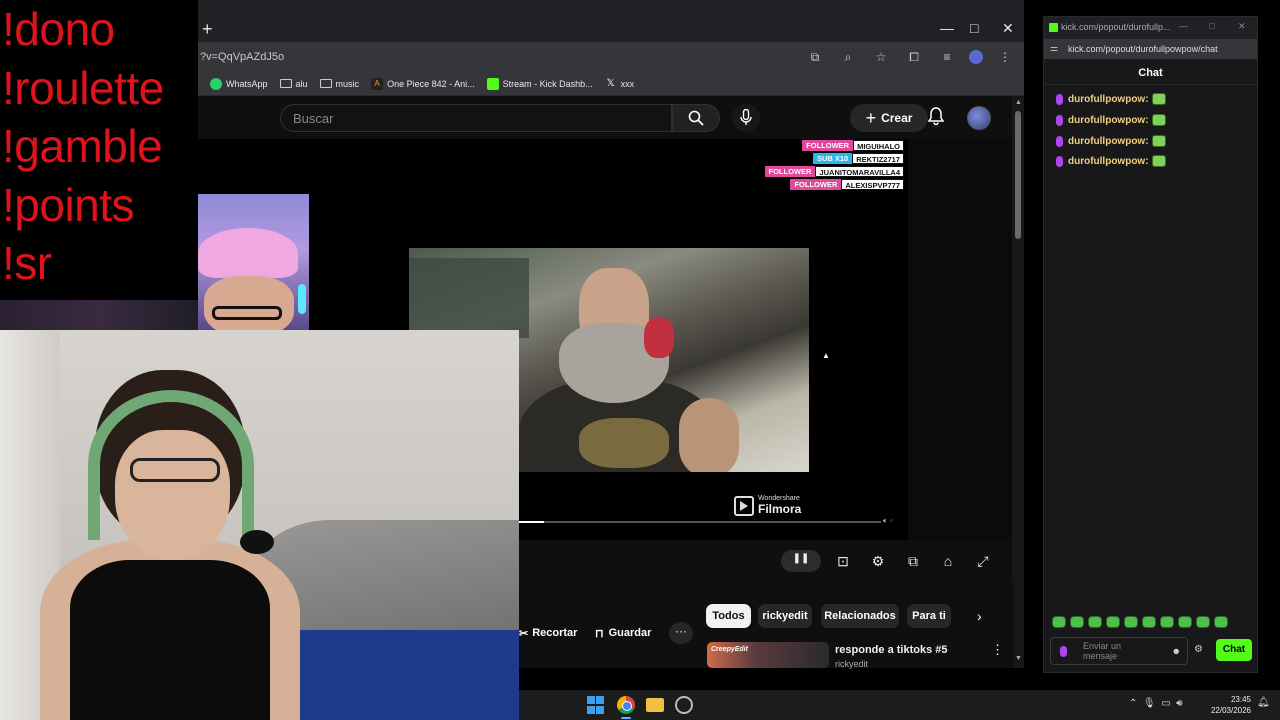  What do you see at coordinates (696, 118) in the screenshot?
I see `search-button` at bounding box center [696, 118].